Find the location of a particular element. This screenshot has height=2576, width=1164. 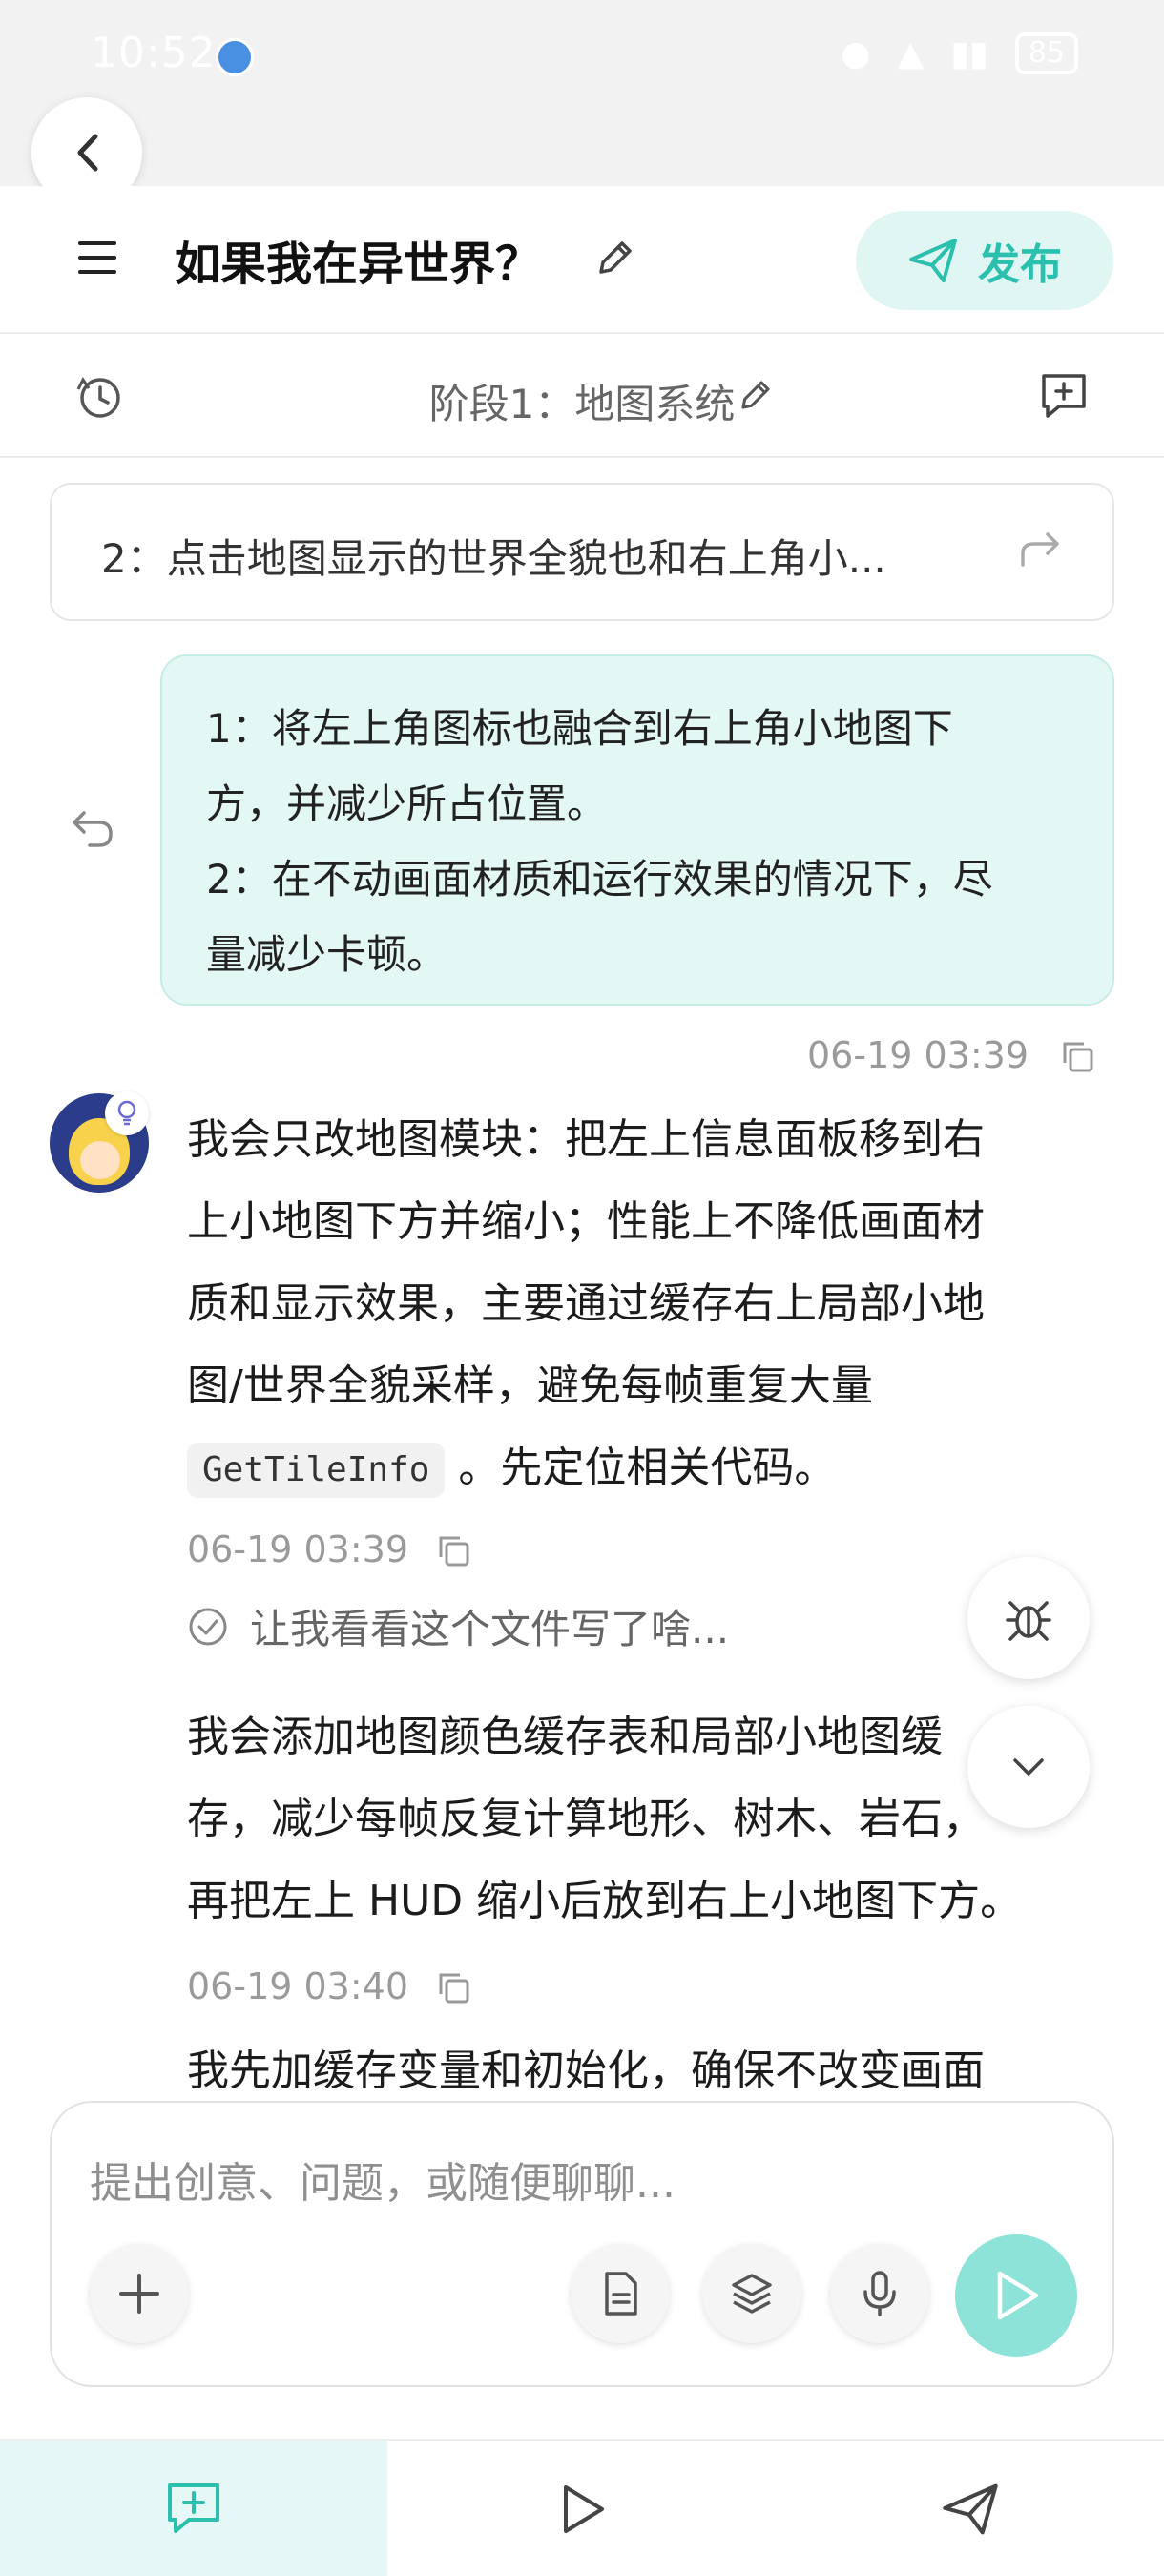

nav-publish-tab is located at coordinates (970, 2508).